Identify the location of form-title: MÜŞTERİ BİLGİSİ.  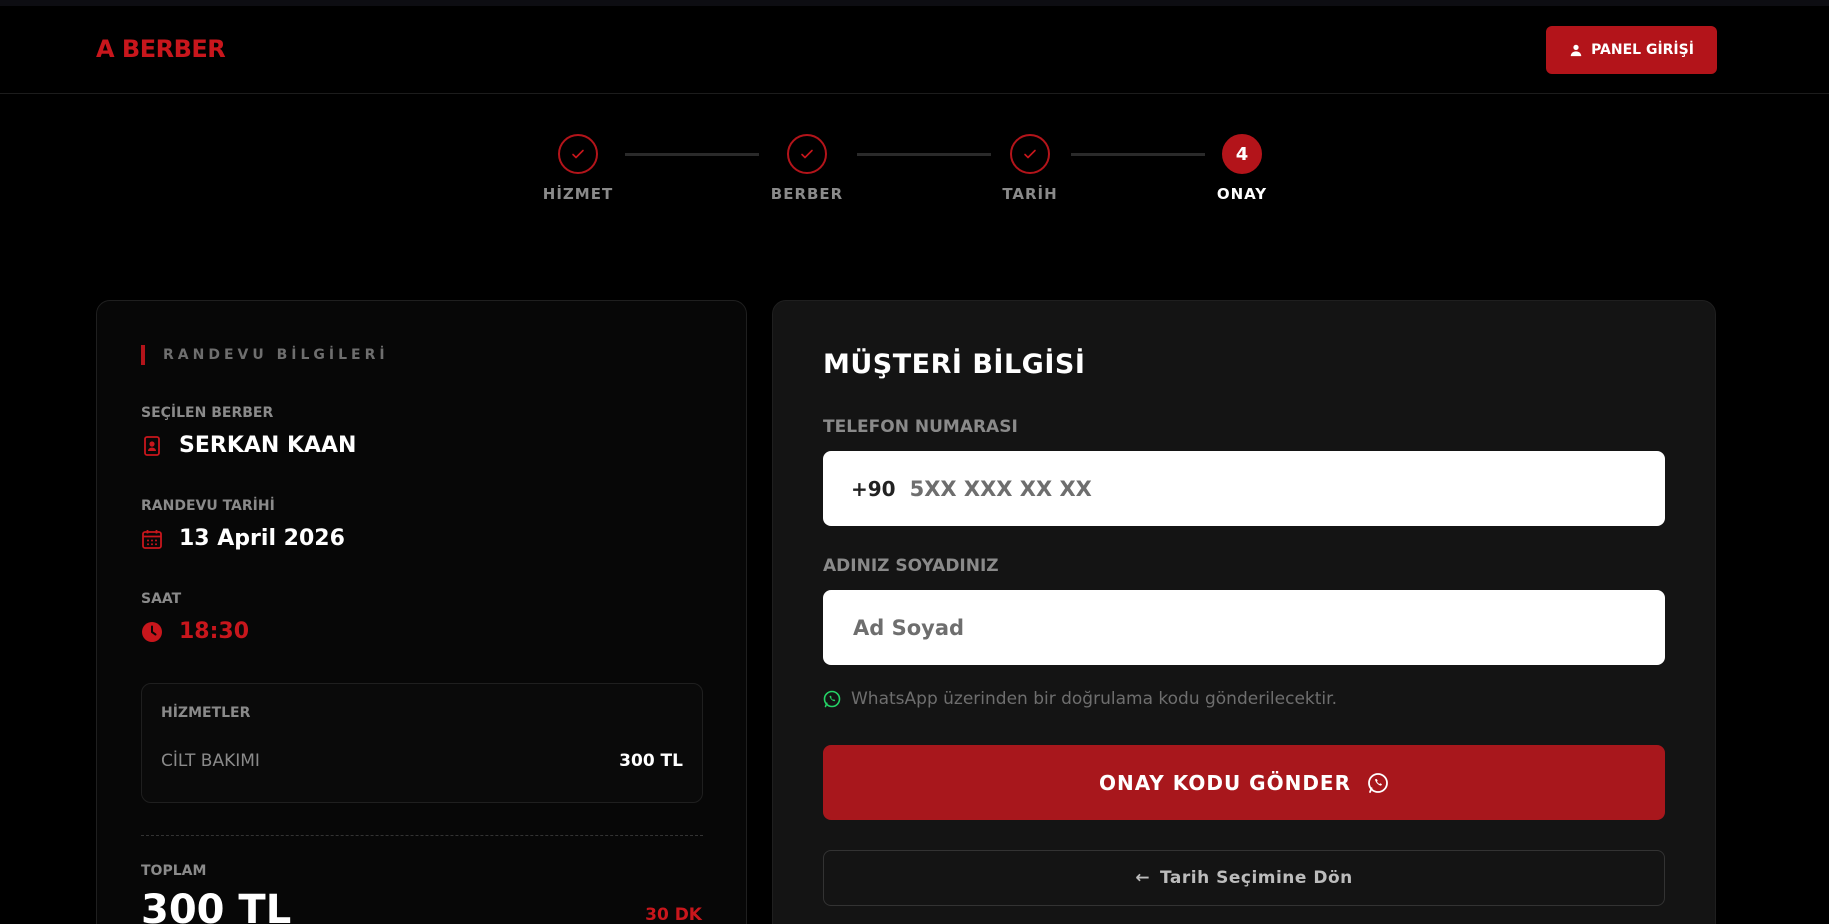
(954, 364).